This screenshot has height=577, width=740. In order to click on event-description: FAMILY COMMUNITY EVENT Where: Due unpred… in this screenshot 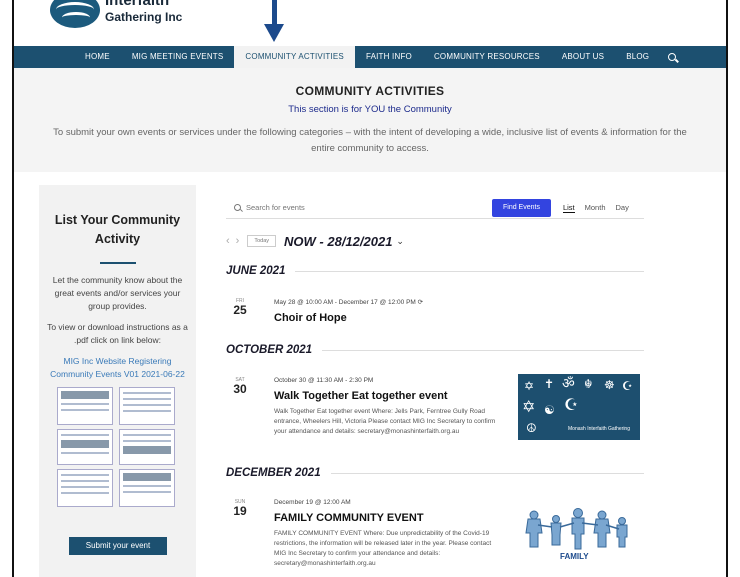, I will do `click(383, 548)`.